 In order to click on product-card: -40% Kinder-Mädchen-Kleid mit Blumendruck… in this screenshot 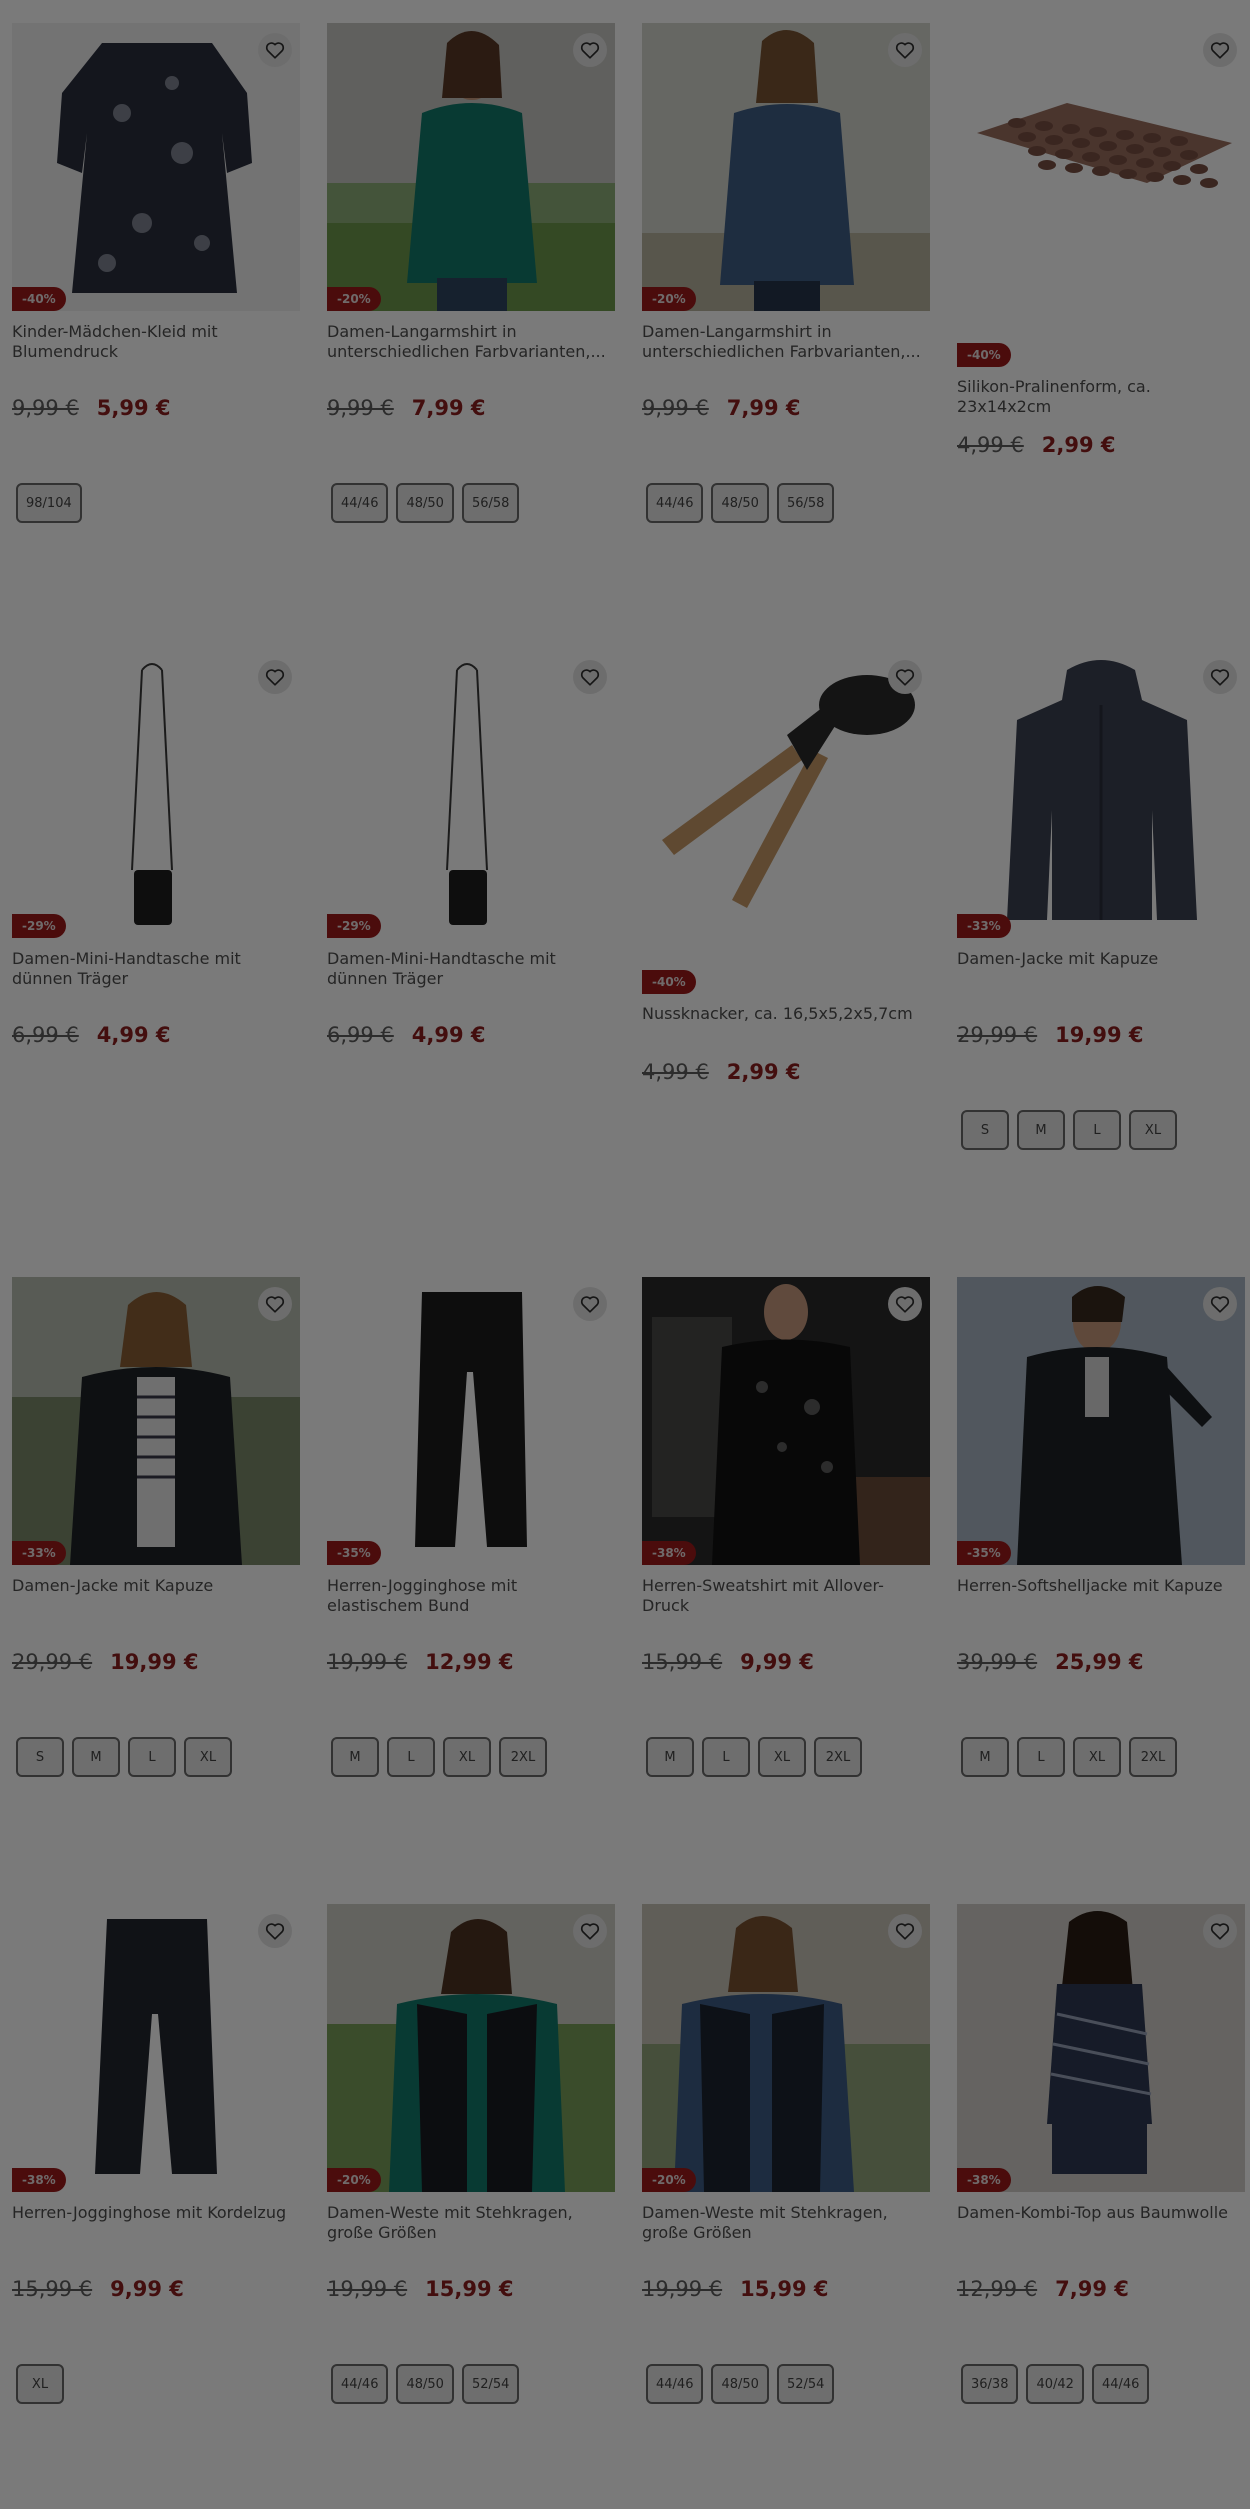, I will do `click(157, 323)`.